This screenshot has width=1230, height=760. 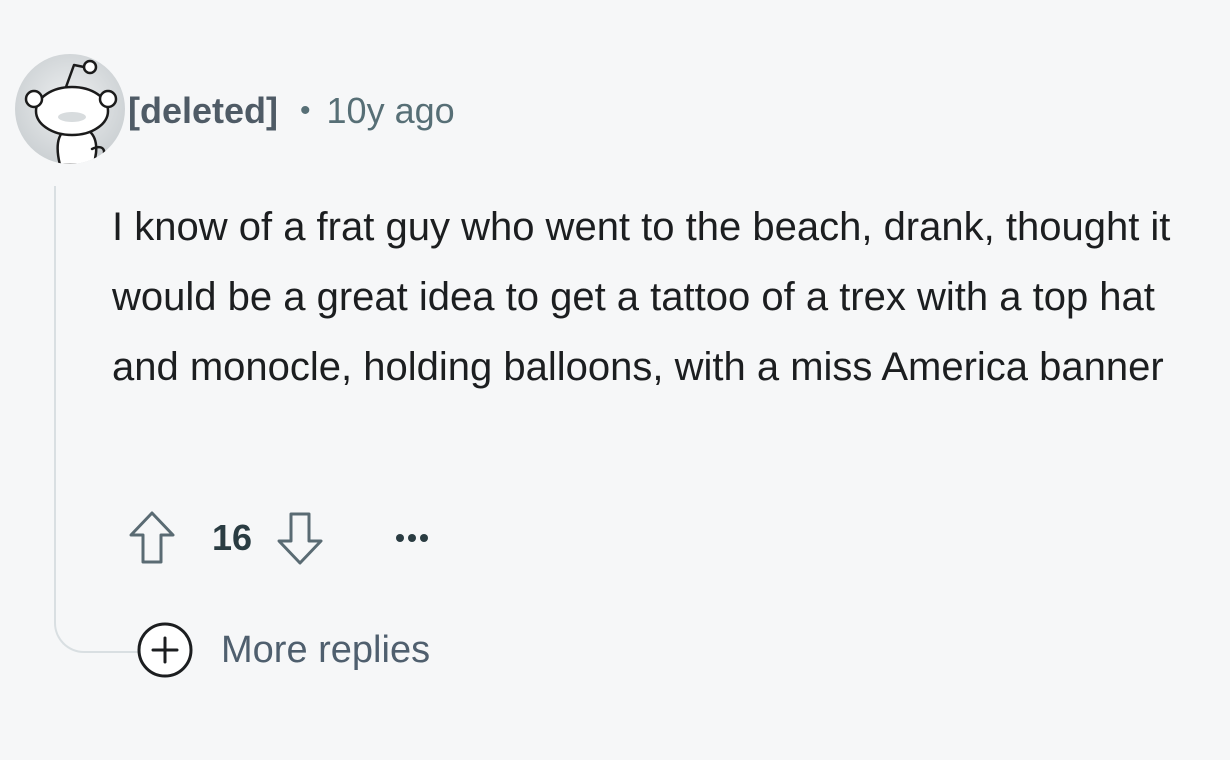 I want to click on comment-timestamp: 10y ago, so click(x=391, y=111).